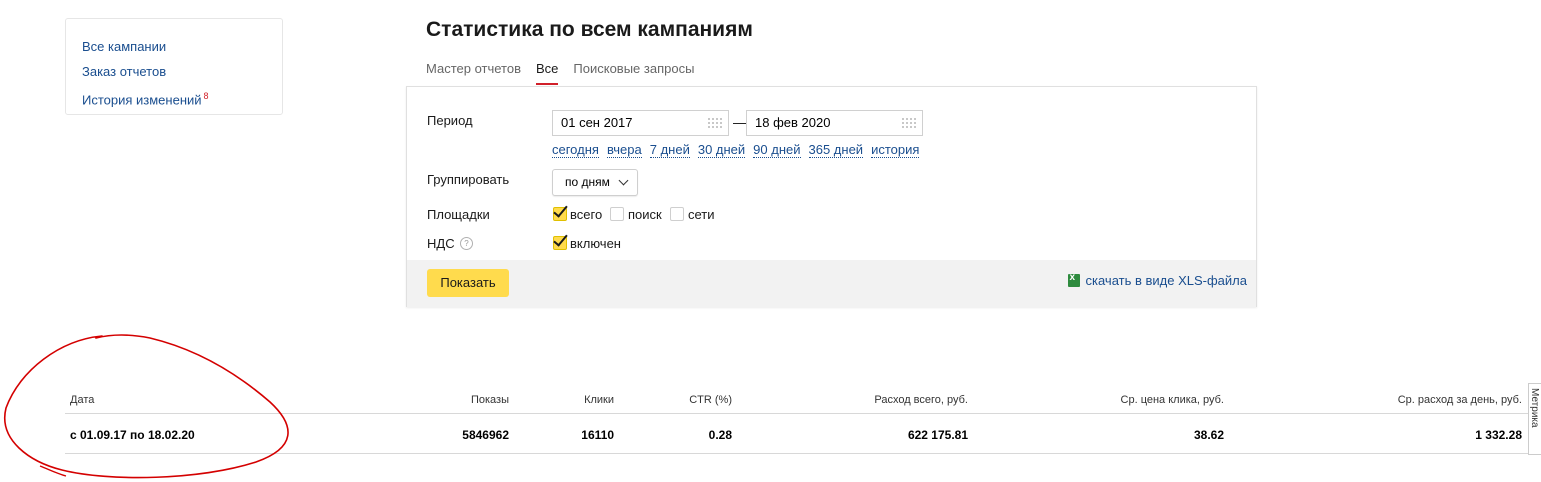 The height and width of the screenshot is (482, 1541). What do you see at coordinates (589, 29) in the screenshot?
I see `page-title: Статистика по всем кампаниям` at bounding box center [589, 29].